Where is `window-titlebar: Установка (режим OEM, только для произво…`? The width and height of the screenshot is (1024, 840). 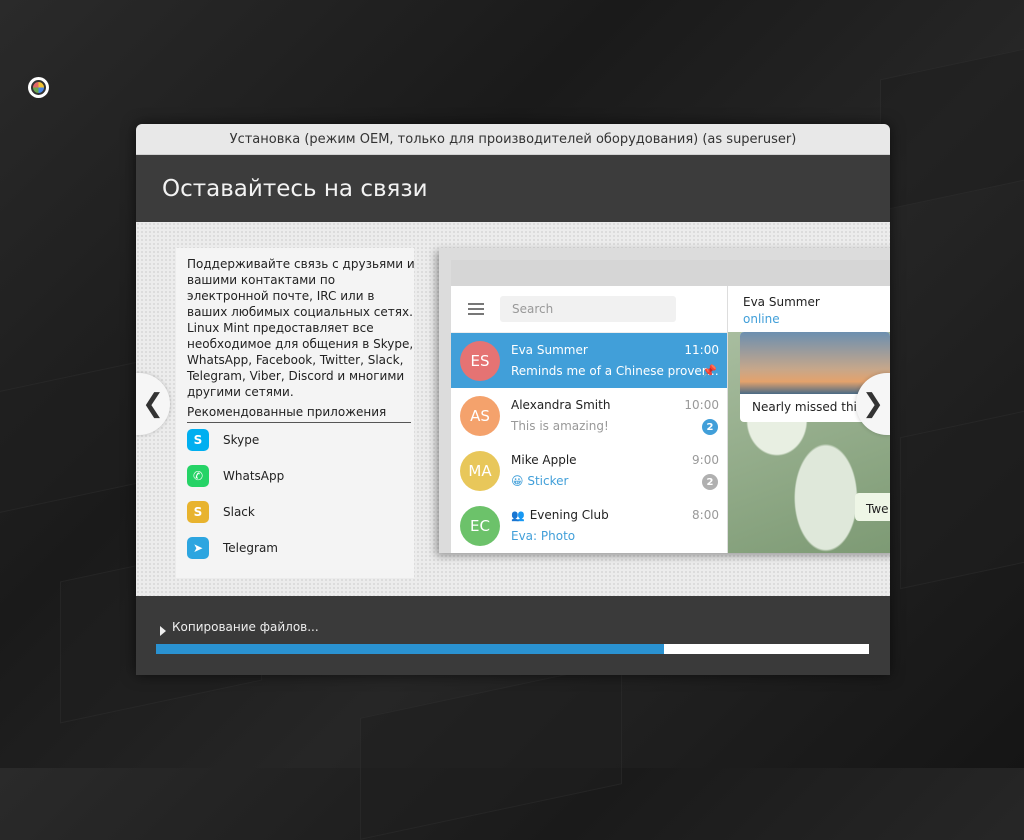 window-titlebar: Установка (режим OEM, только для произво… is located at coordinates (513, 139).